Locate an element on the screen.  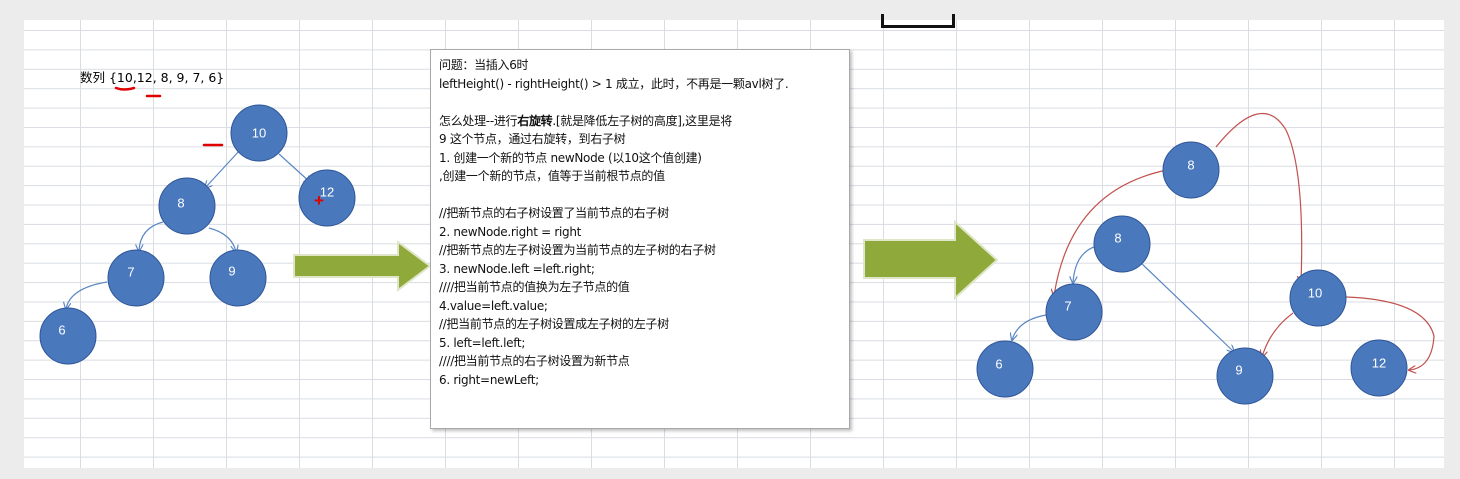
node-10-label: 10 is located at coordinates (259, 132).